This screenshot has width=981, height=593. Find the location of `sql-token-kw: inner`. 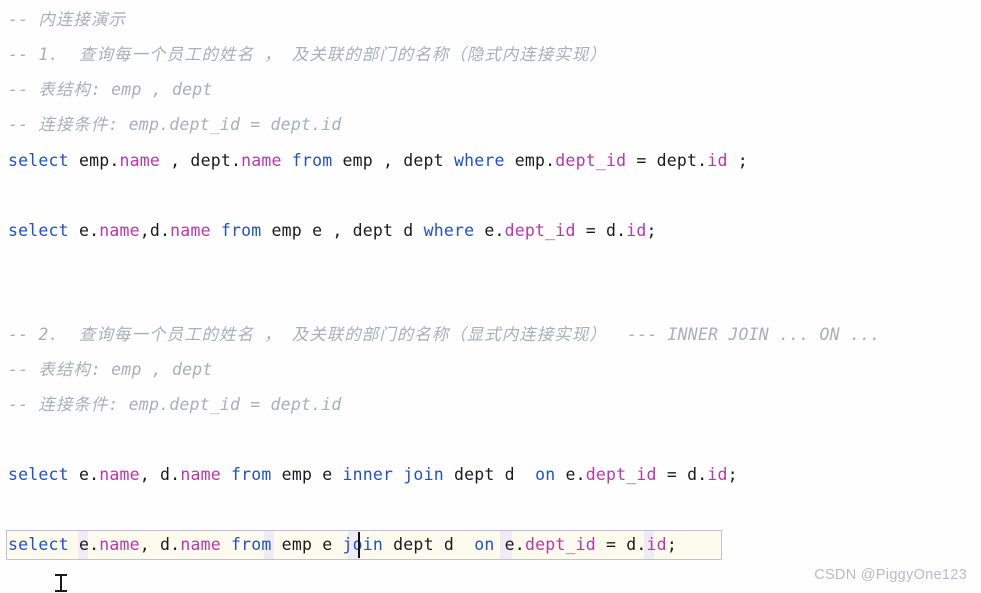

sql-token-kw: inner is located at coordinates (368, 474).